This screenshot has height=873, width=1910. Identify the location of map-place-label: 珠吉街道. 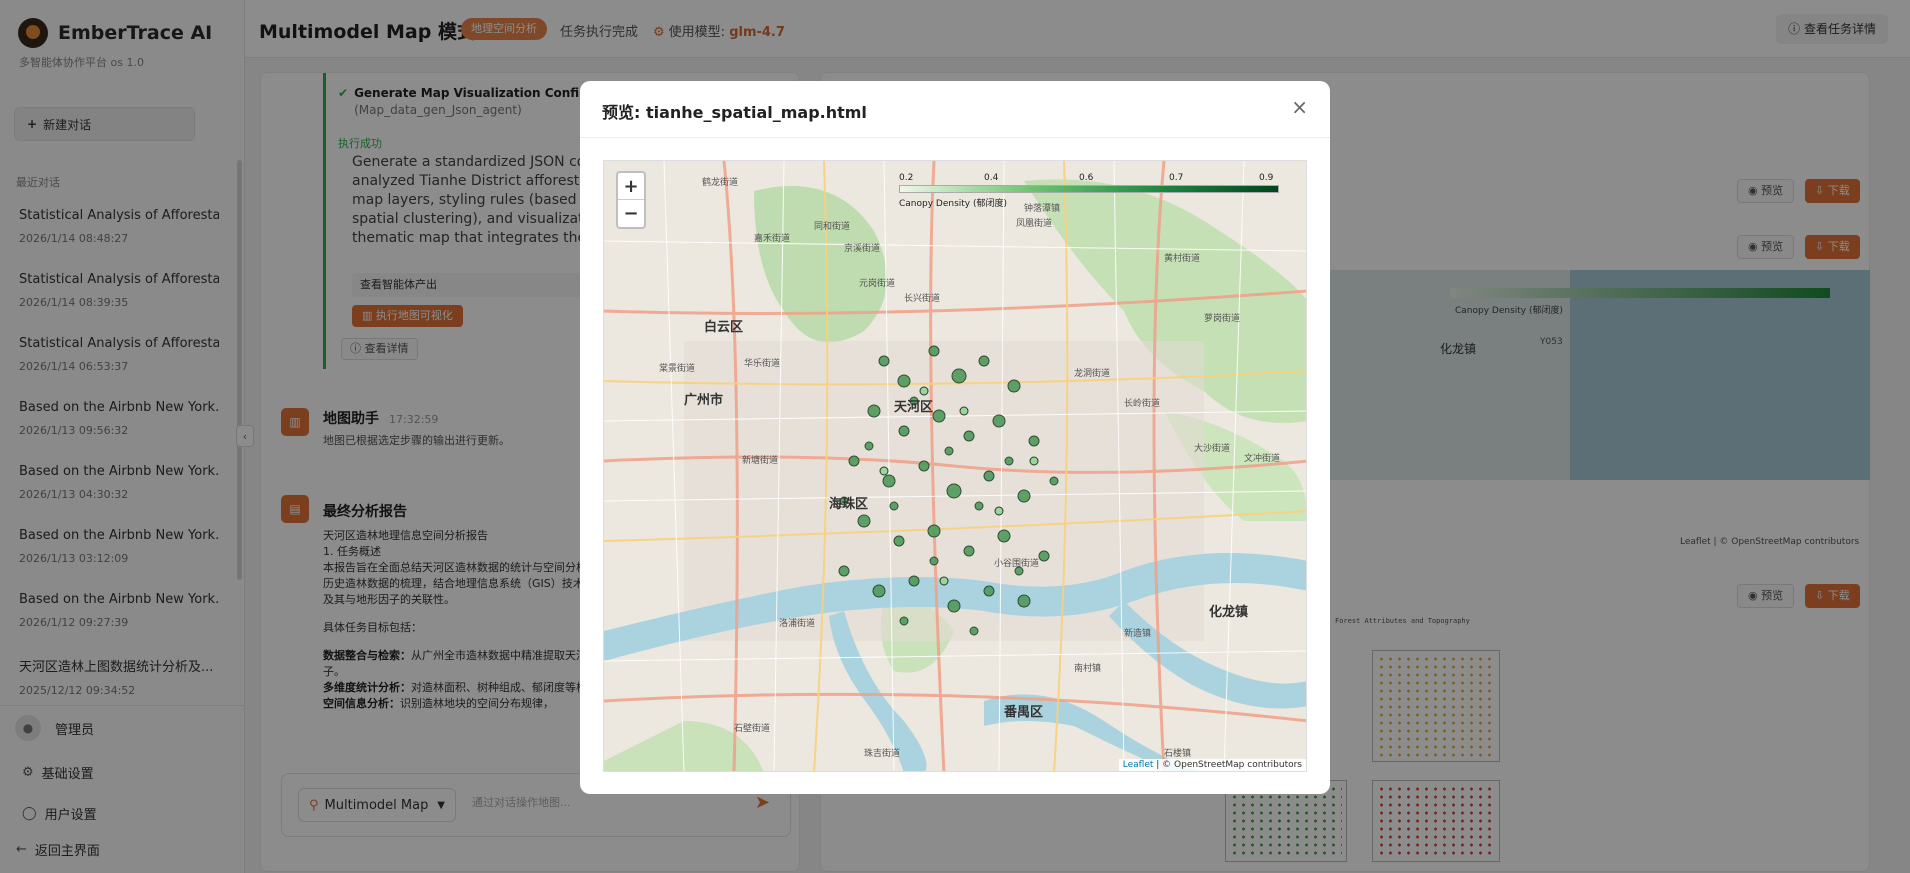
(882, 754).